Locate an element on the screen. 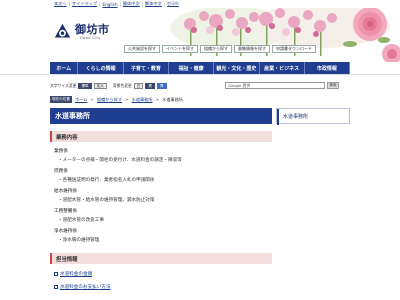 The image size is (400, 300). sidebar-item-label: 水道事務所 is located at coordinates (296, 117).